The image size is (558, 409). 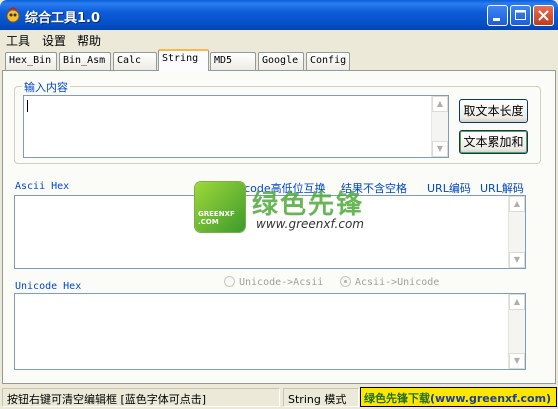 What do you see at coordinates (233, 61) in the screenshot?
I see `tab-md5: MD5` at bounding box center [233, 61].